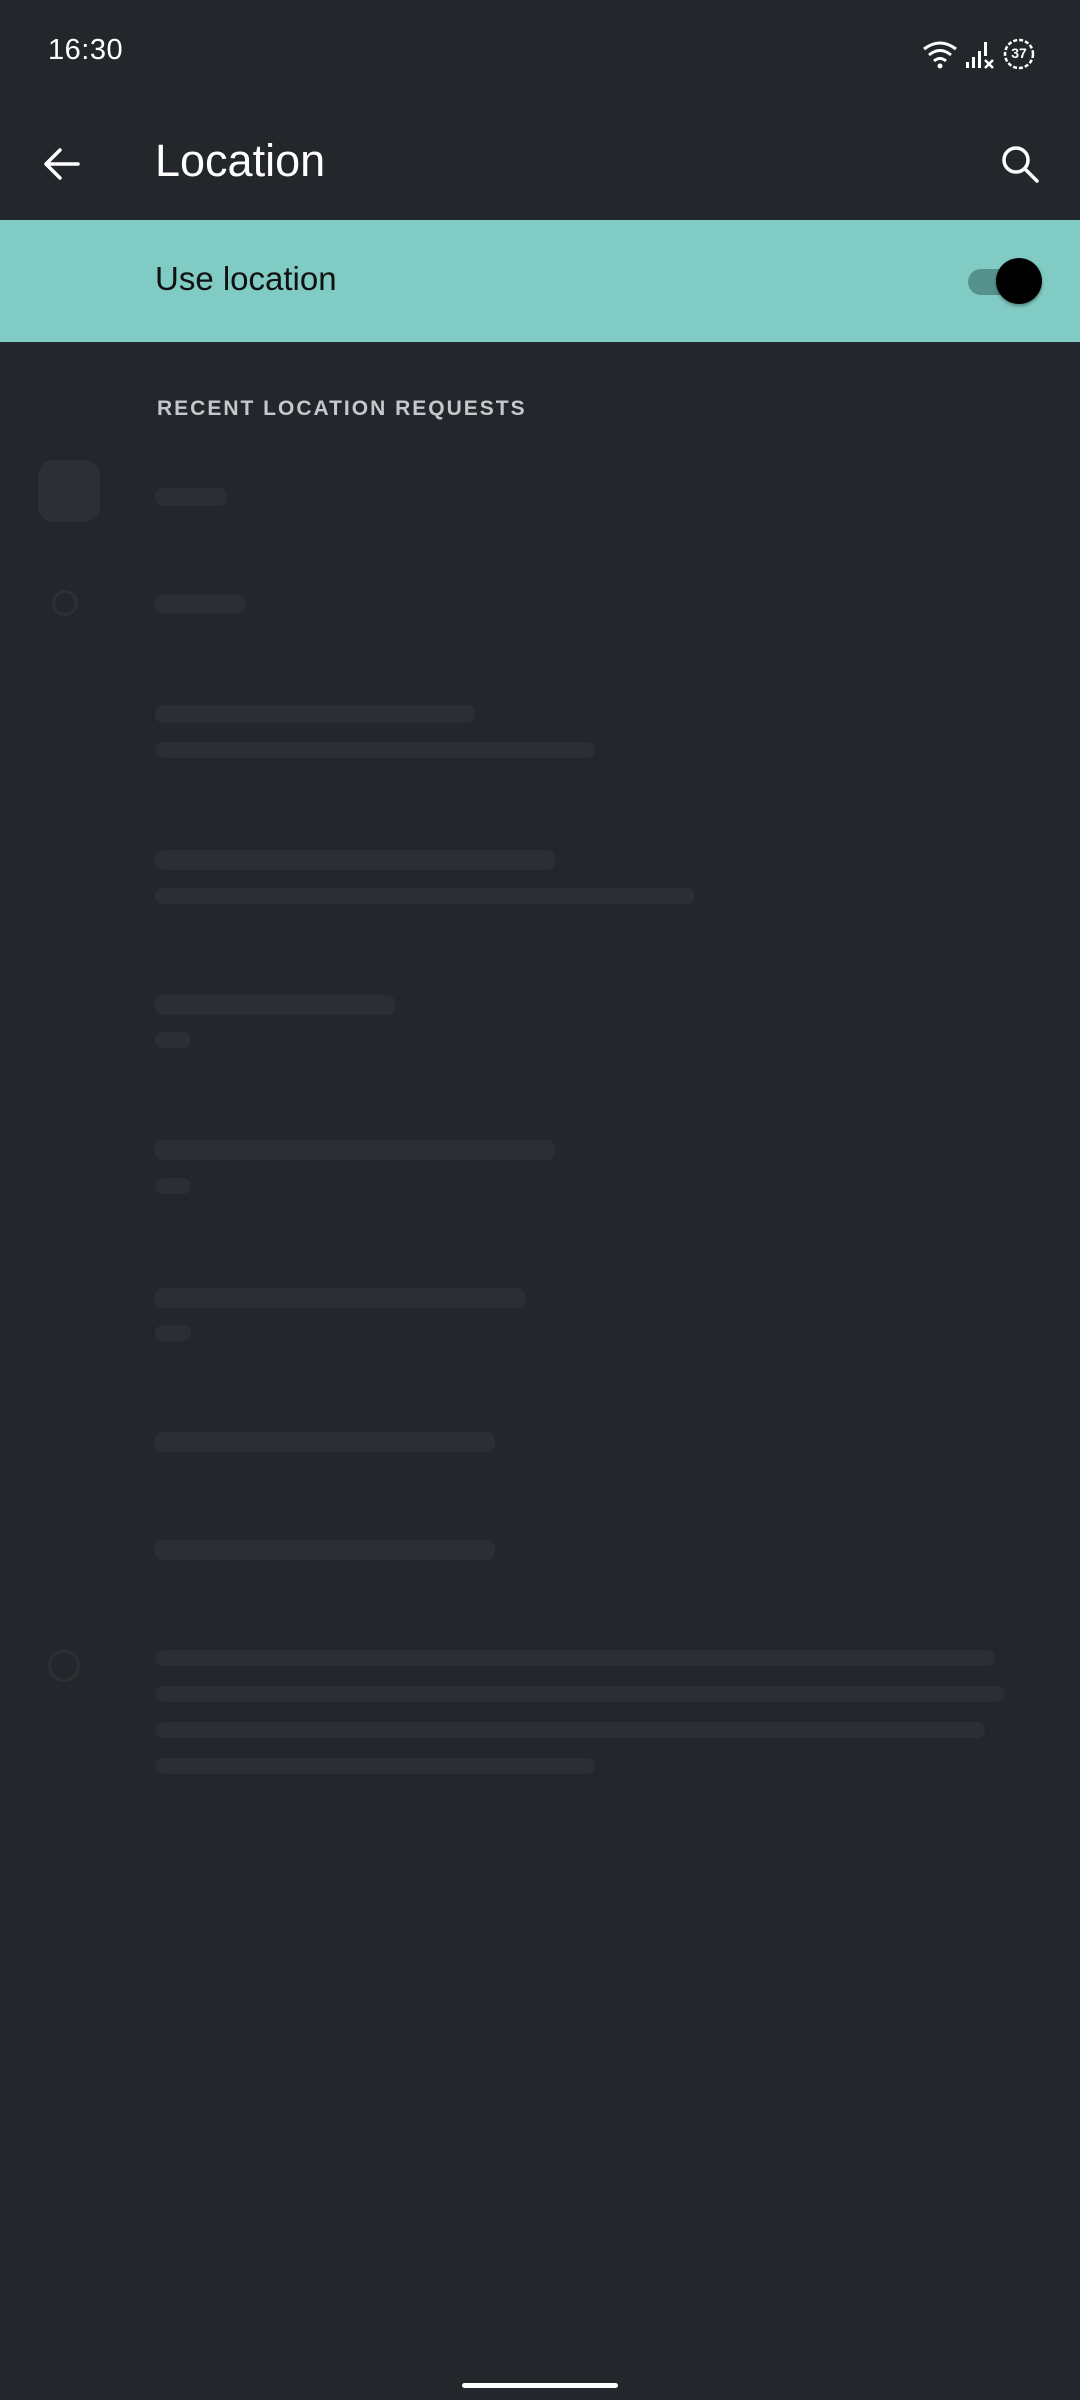  What do you see at coordinates (540, 54) in the screenshot?
I see `status-bar: 16:30 37` at bounding box center [540, 54].